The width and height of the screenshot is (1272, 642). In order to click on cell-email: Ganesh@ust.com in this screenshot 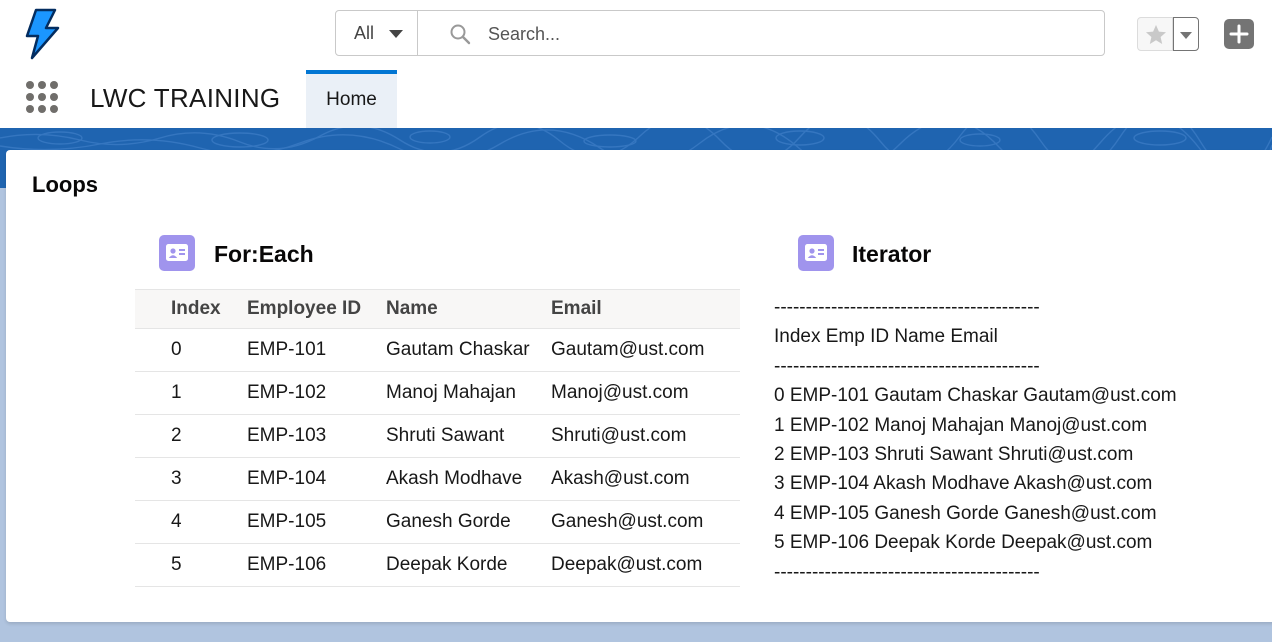, I will do `click(645, 522)`.